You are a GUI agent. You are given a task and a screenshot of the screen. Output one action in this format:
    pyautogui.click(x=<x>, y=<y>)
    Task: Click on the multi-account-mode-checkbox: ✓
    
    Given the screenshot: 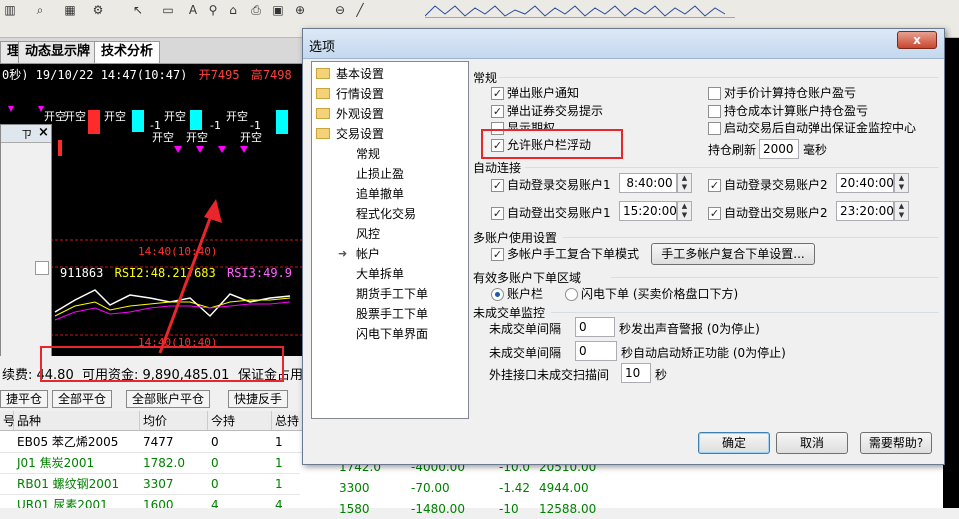 What is the action you would take?
    pyautogui.click(x=497, y=254)
    